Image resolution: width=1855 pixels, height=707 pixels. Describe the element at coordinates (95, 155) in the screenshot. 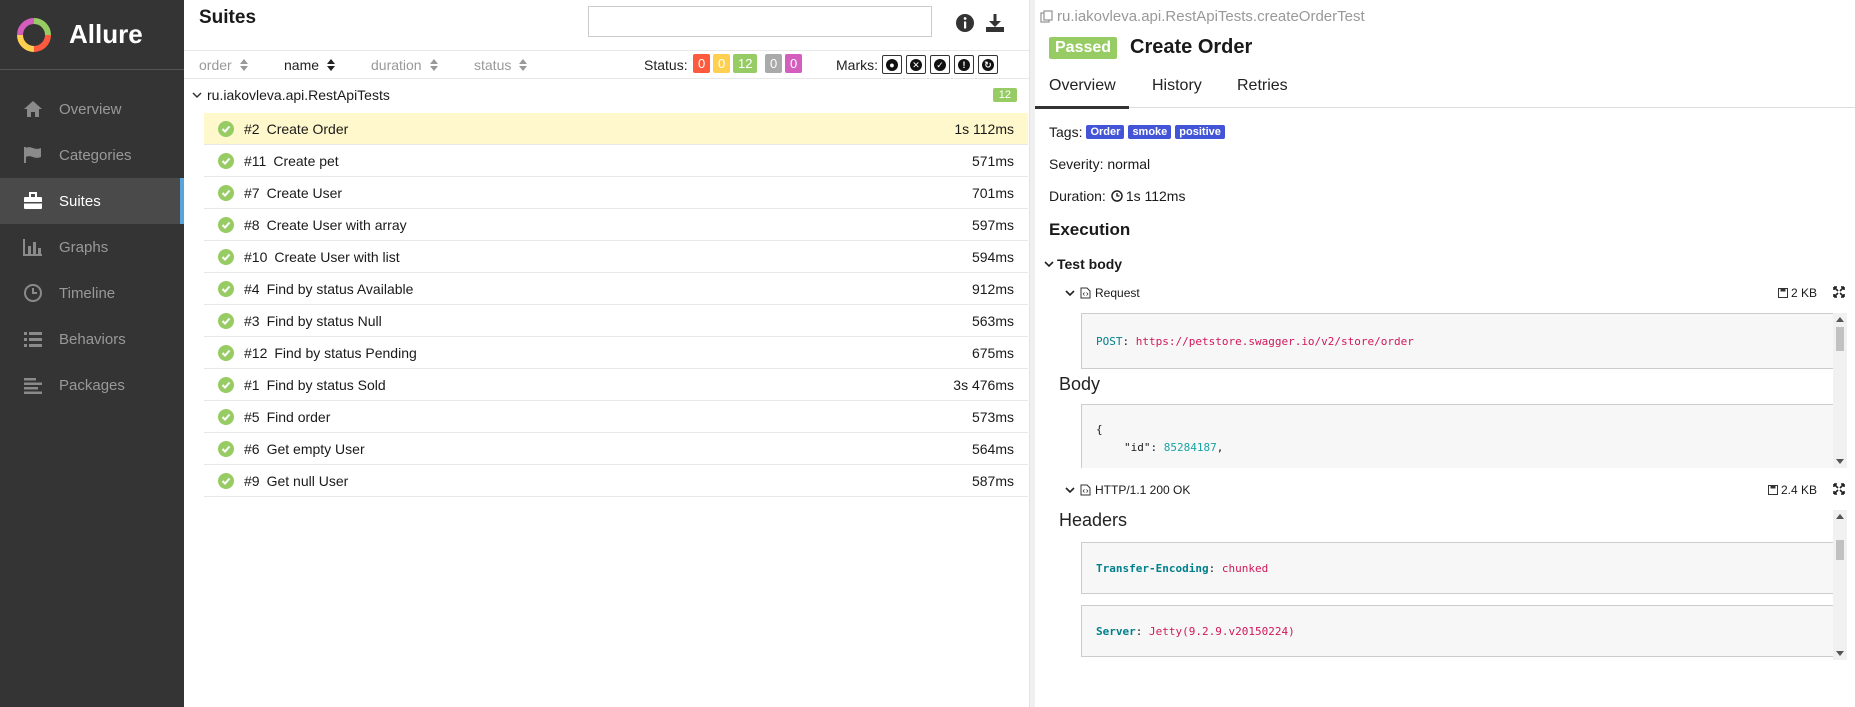

I see `sidebar-item-label: Categories` at that location.